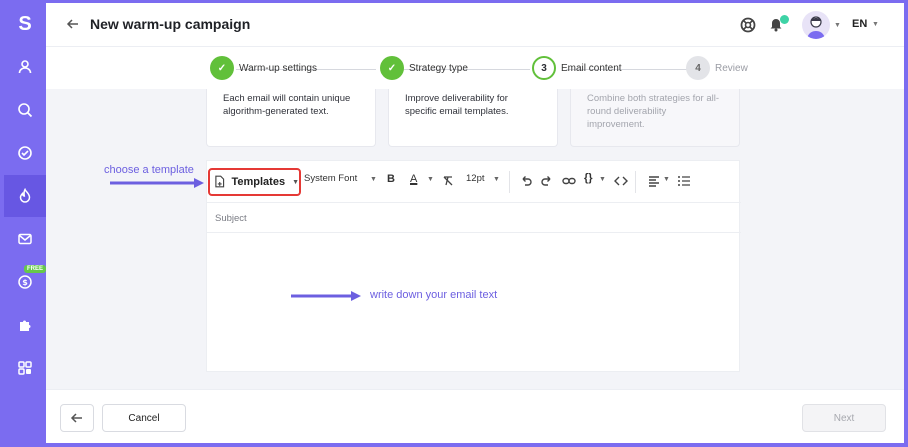  What do you see at coordinates (859, 24) in the screenshot?
I see `language-selector: EN` at bounding box center [859, 24].